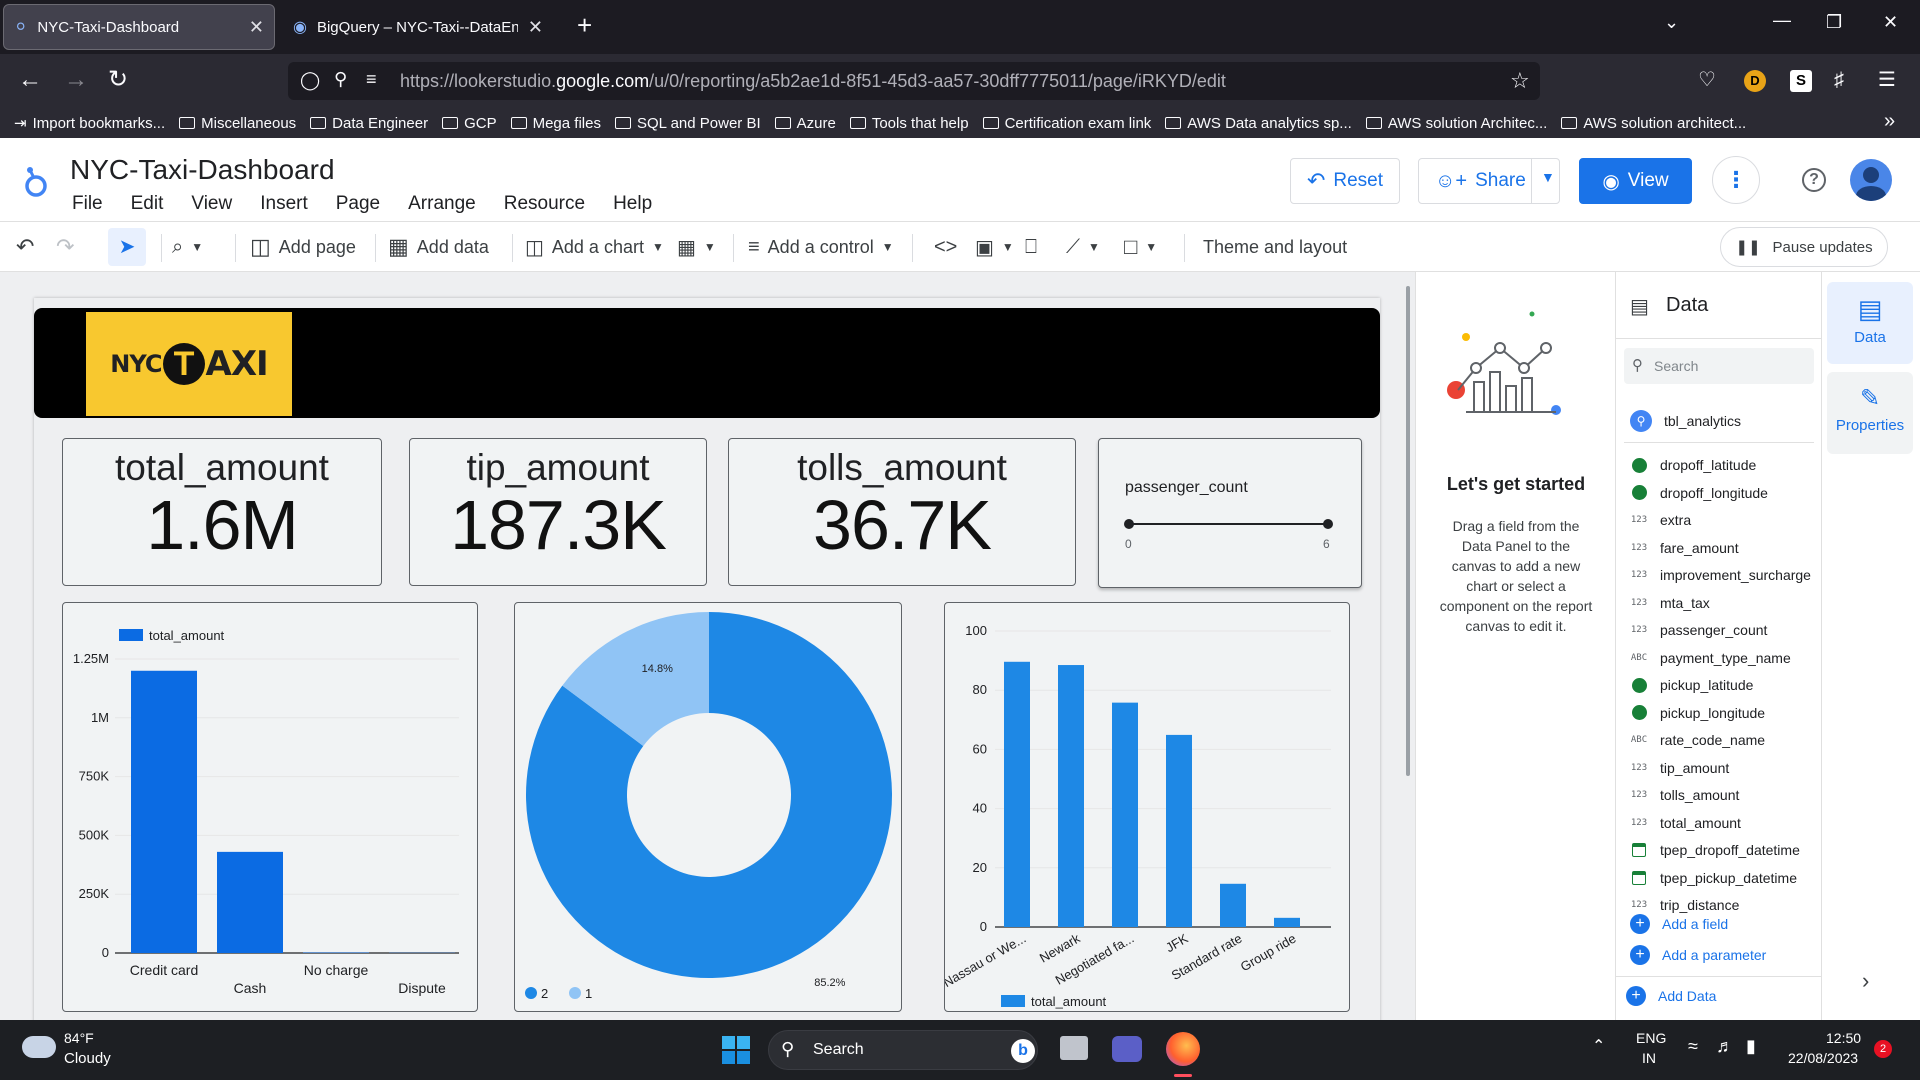 The height and width of the screenshot is (1080, 1920). I want to click on notification-badge: 2, so click(1883, 1049).